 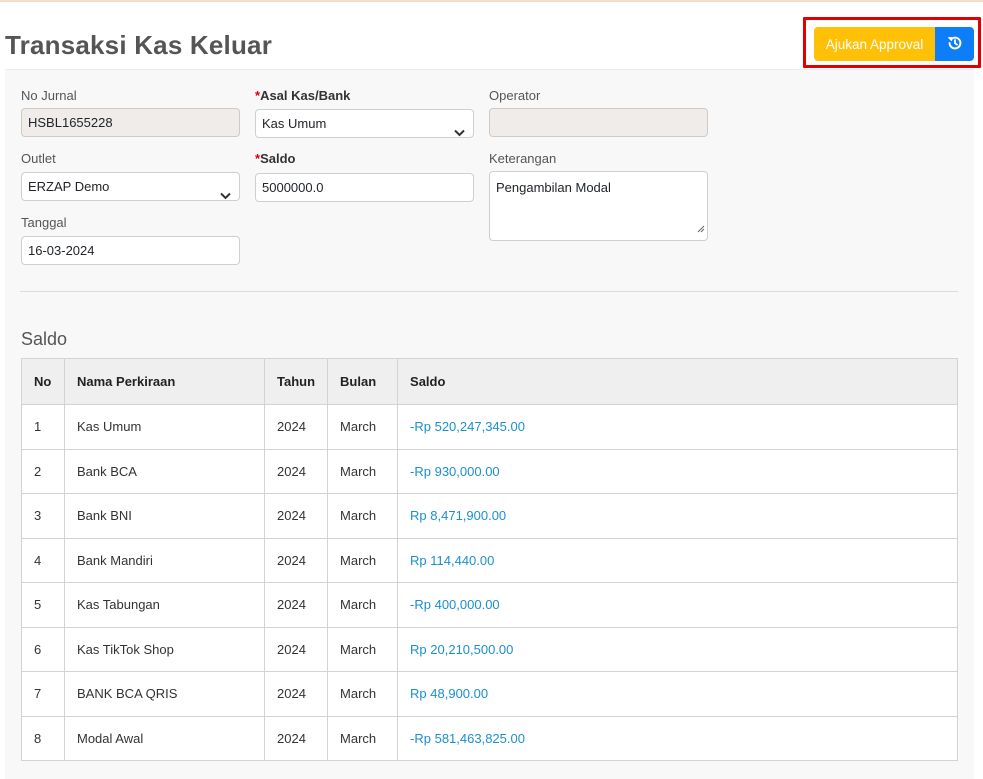 What do you see at coordinates (677, 471) in the screenshot?
I see `cell-saldo: -Rp 930,000.00` at bounding box center [677, 471].